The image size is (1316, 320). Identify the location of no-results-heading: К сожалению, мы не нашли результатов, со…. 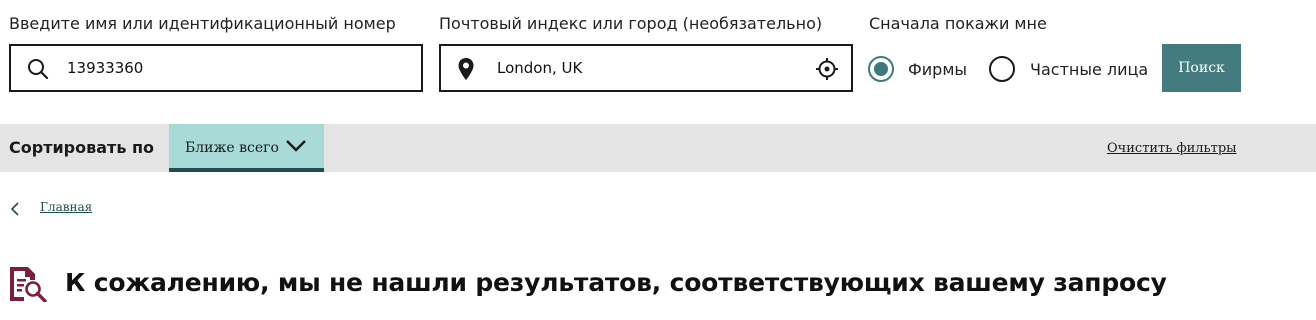
(616, 282).